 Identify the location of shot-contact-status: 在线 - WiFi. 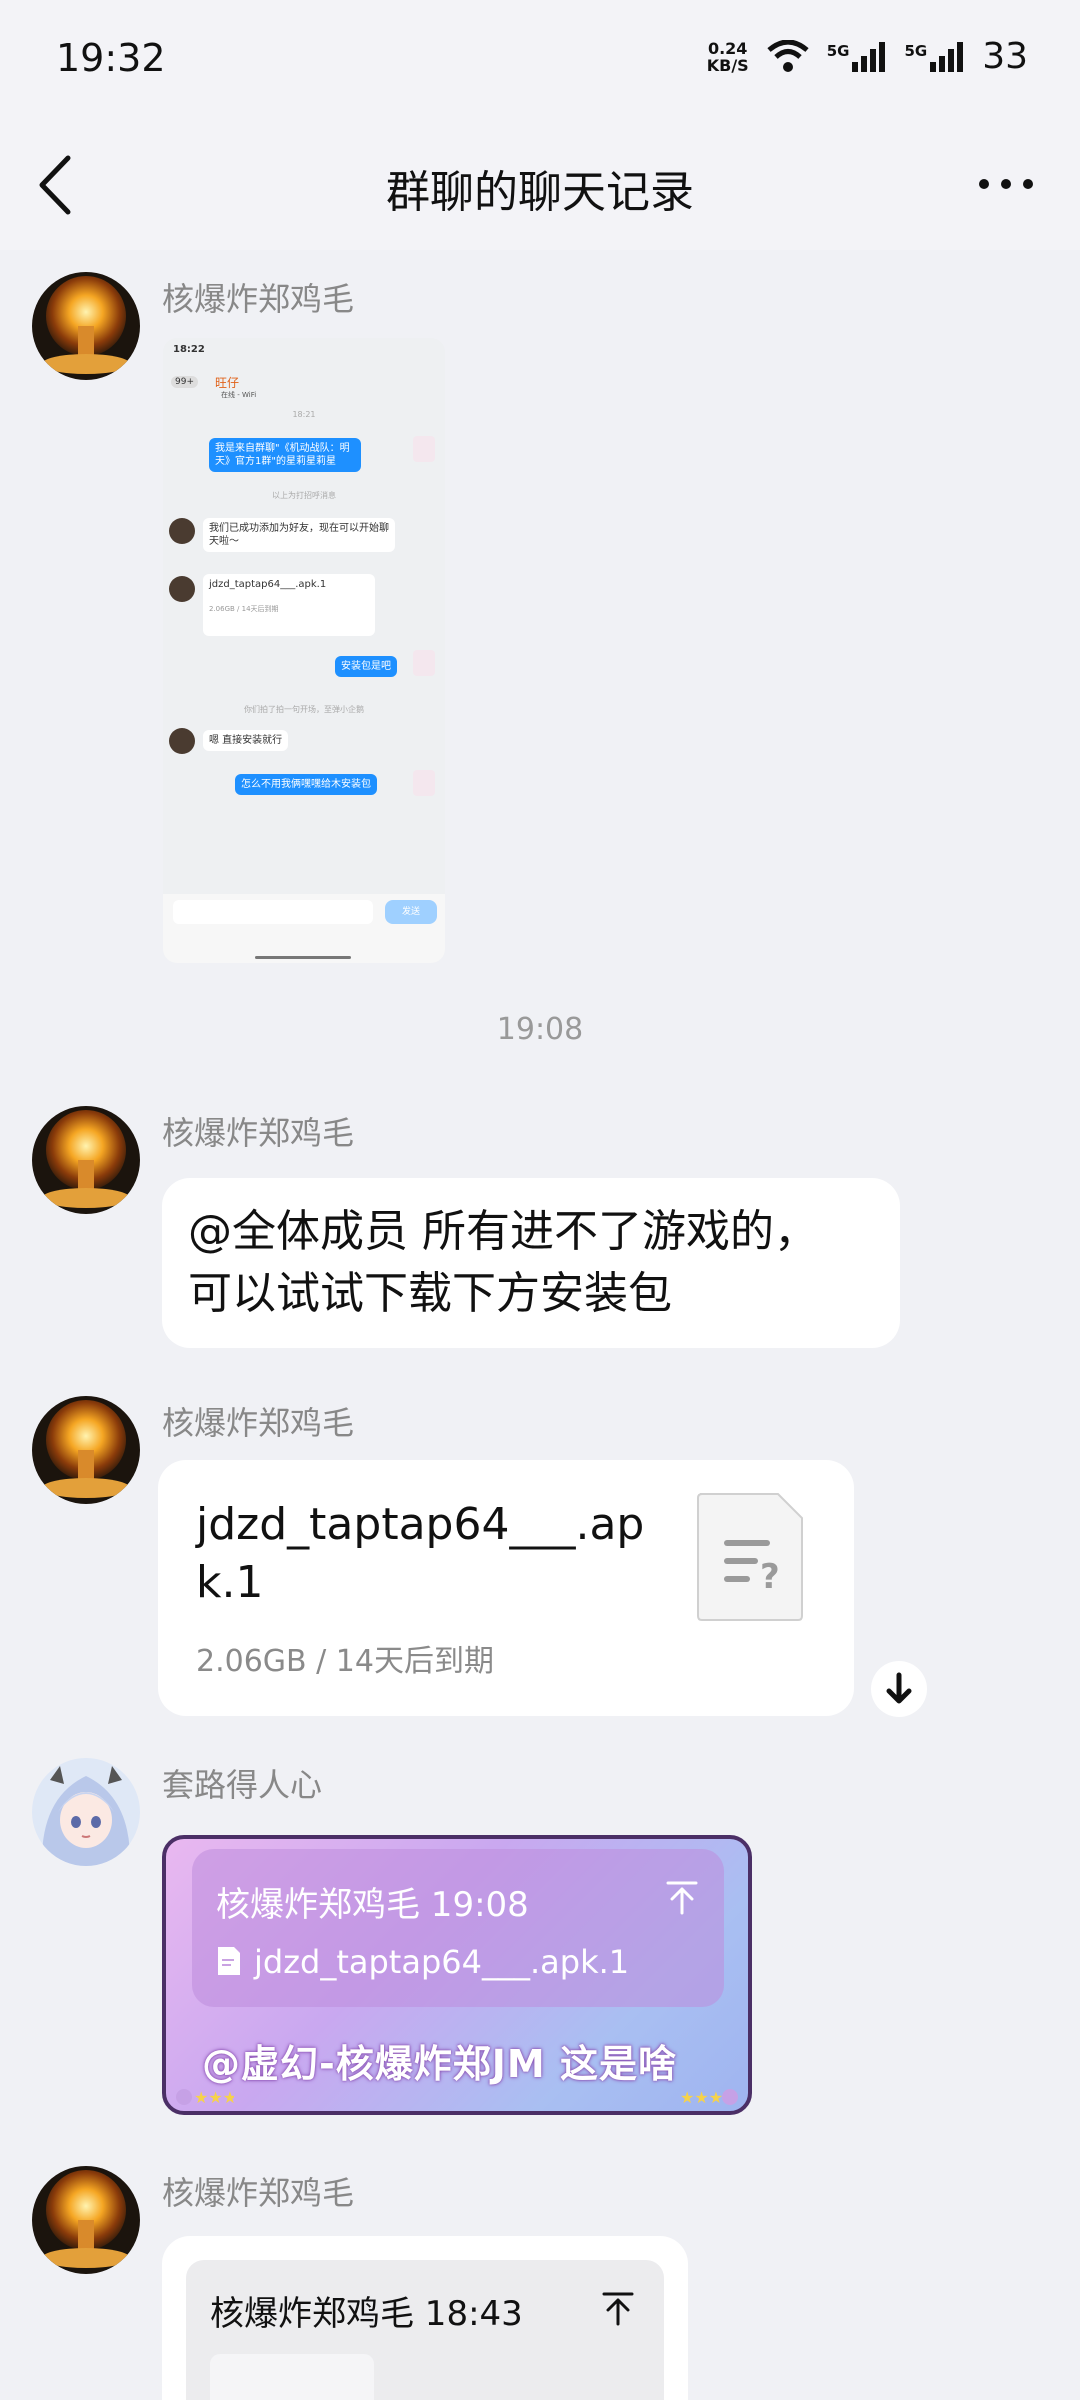
(239, 395).